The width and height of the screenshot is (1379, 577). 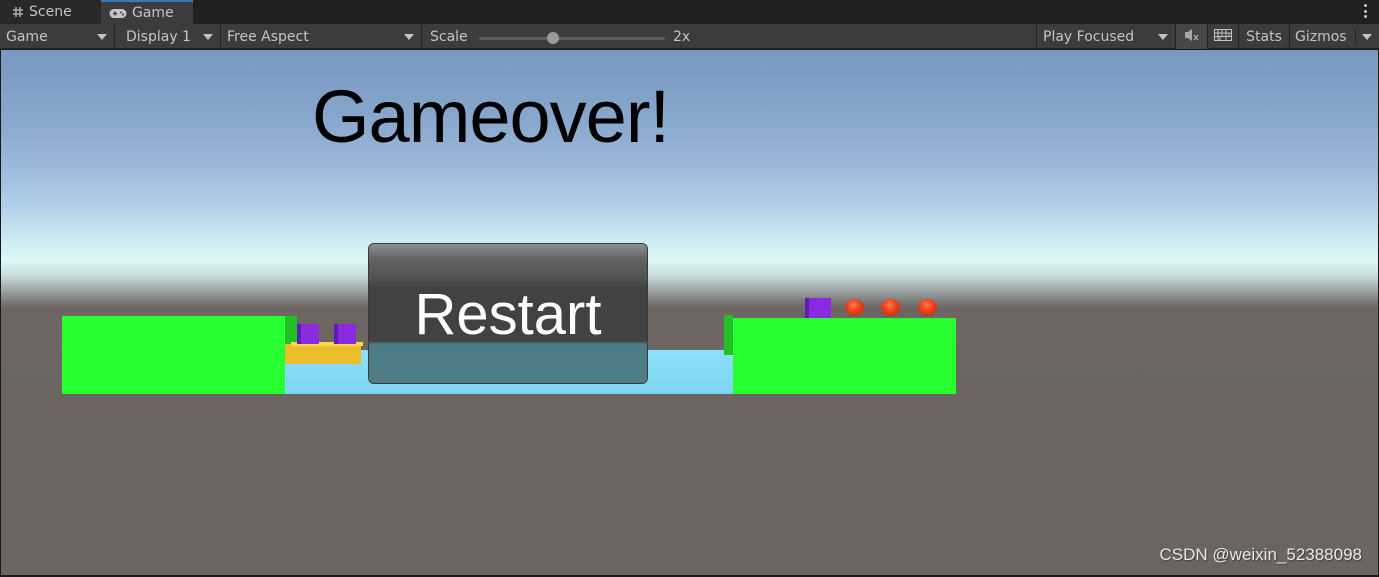 What do you see at coordinates (158, 36) in the screenshot?
I see `display-dropdown-label: Display 1` at bounding box center [158, 36].